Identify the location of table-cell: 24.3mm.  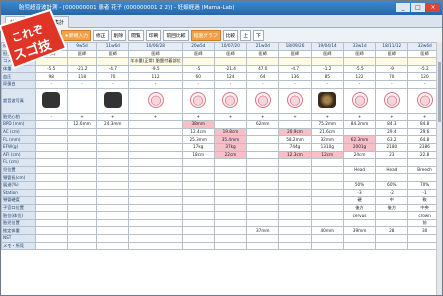
(113, 124).